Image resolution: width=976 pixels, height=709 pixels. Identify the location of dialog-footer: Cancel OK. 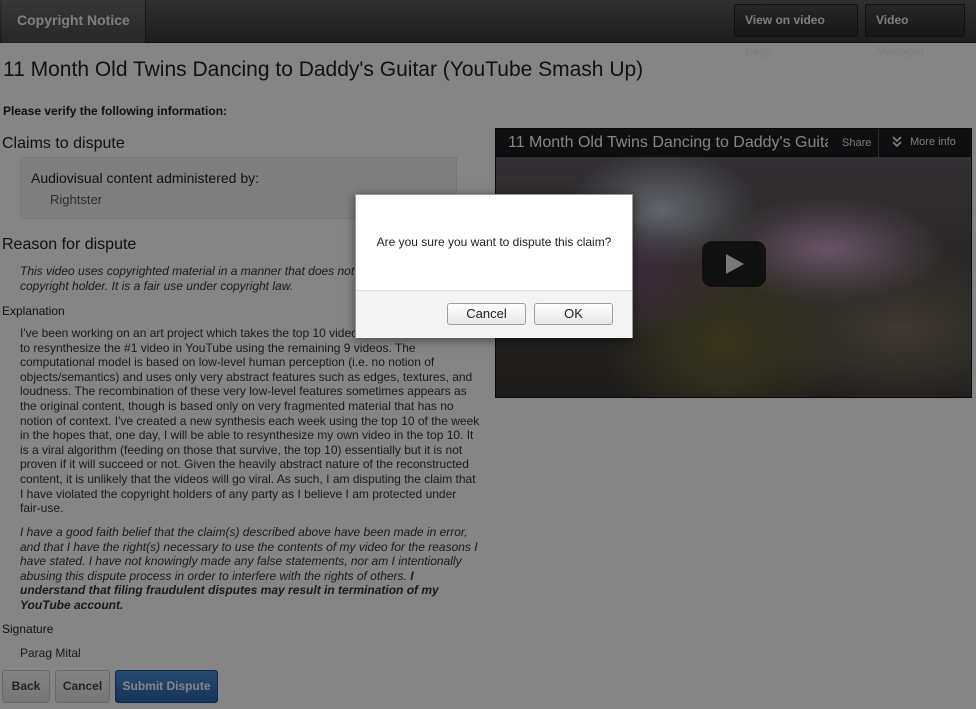
(494, 314).